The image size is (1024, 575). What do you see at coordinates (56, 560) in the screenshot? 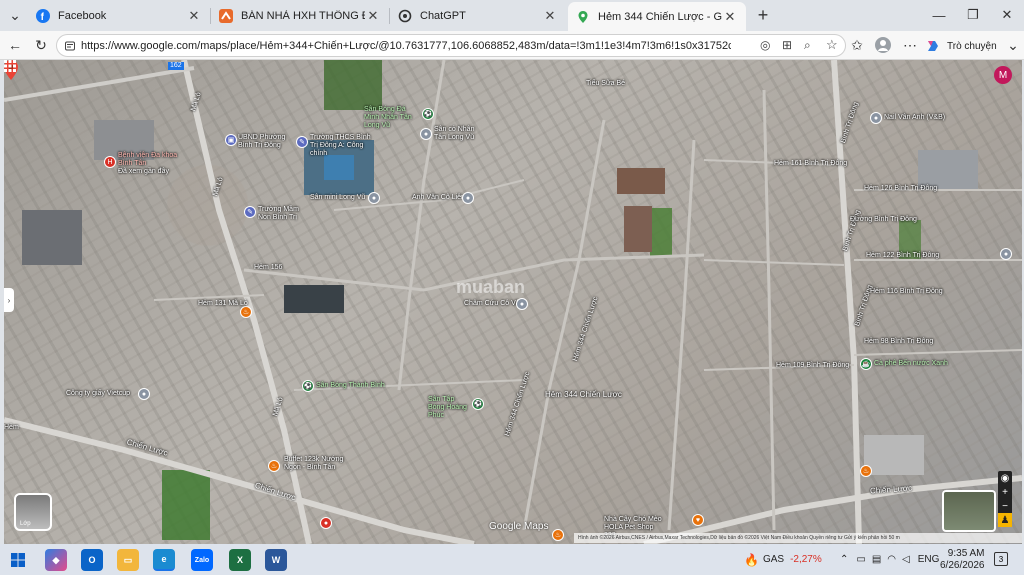
I see `copilot-taskbar-icon: ◆` at bounding box center [56, 560].